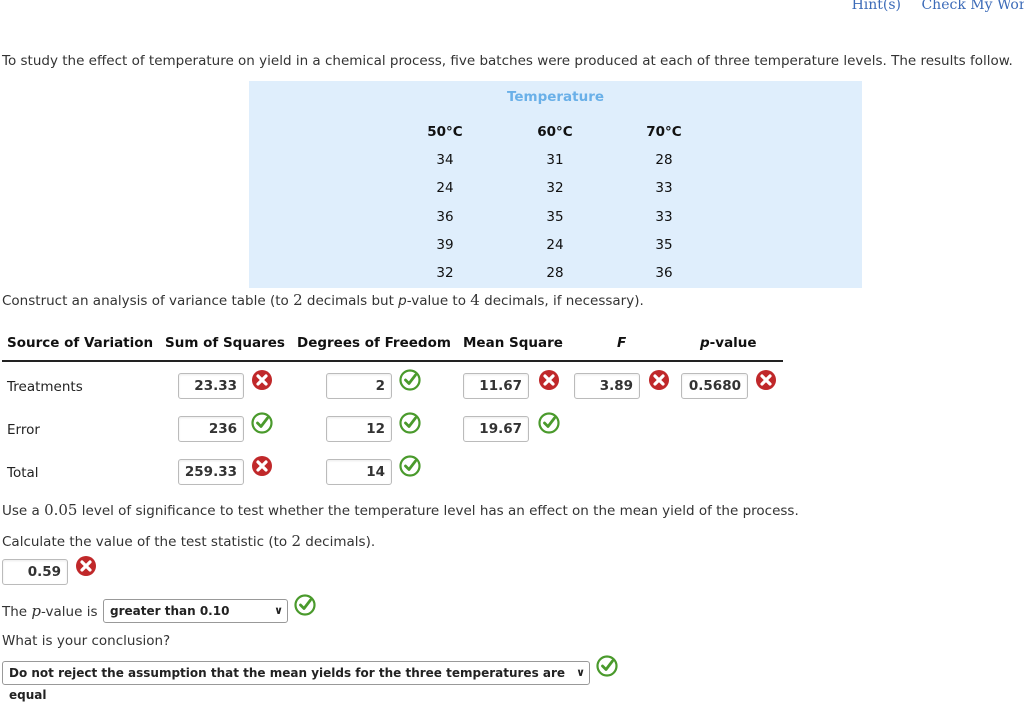  I want to click on treatments-p-value-input: 0.5680, so click(714, 386).